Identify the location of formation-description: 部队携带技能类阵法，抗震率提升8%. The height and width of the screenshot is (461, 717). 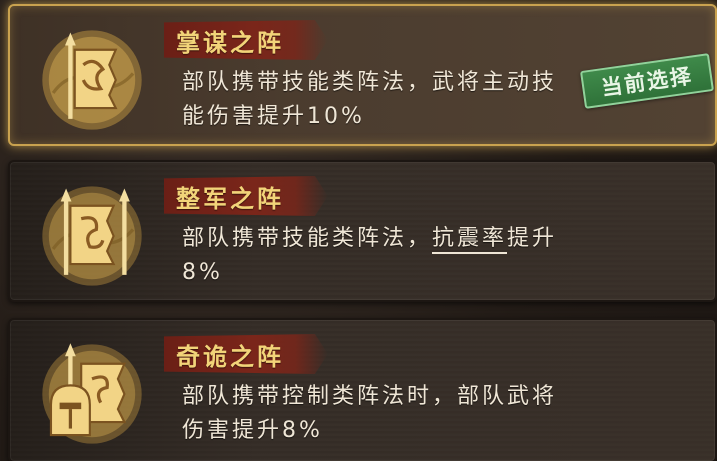
(377, 256).